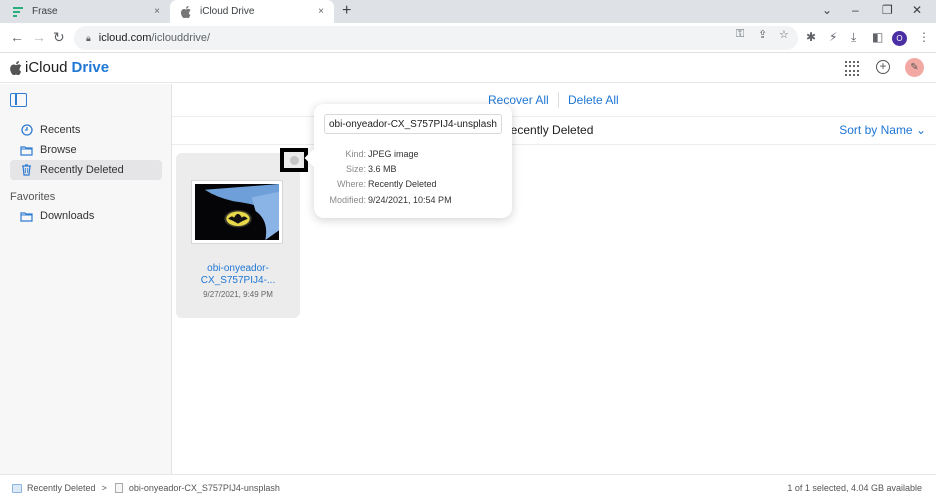  What do you see at coordinates (88, 37) in the screenshot?
I see `lock-icon: 🔒︎` at bounding box center [88, 37].